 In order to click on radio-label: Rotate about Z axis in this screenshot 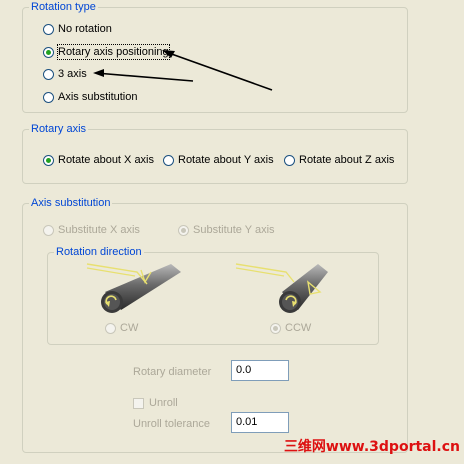, I will do `click(347, 160)`.